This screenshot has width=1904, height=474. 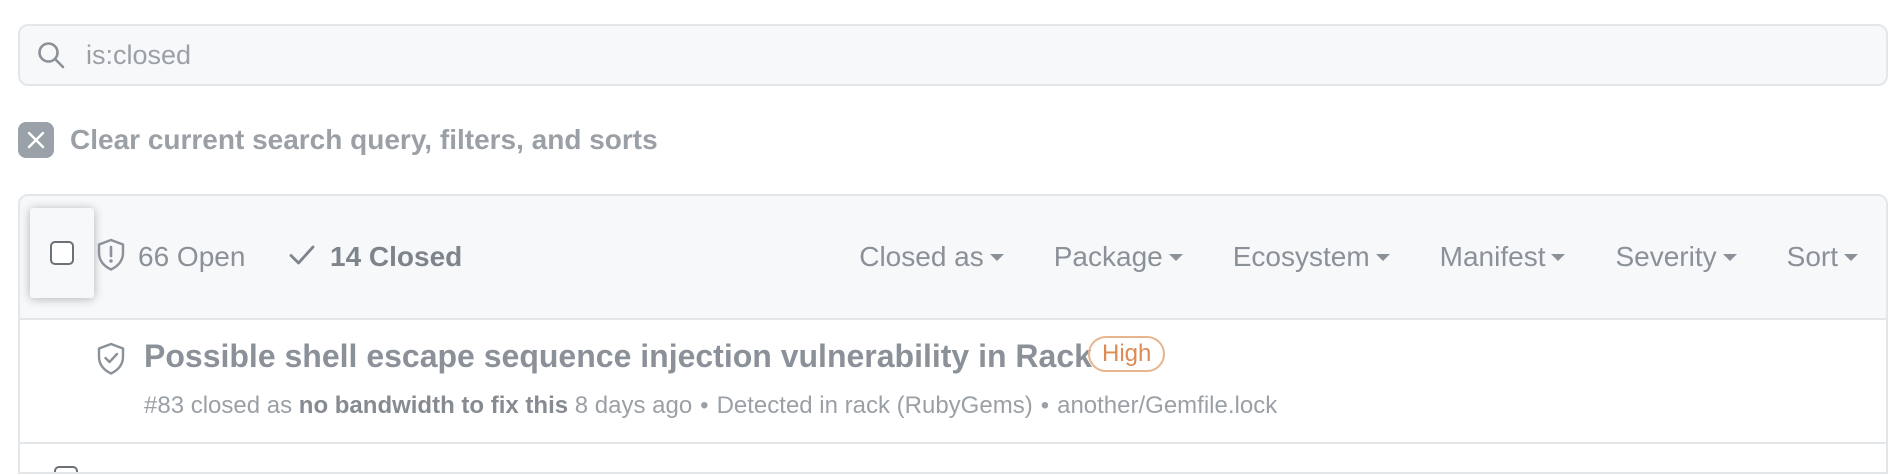 I want to click on open-count: 66 Open, so click(x=192, y=256).